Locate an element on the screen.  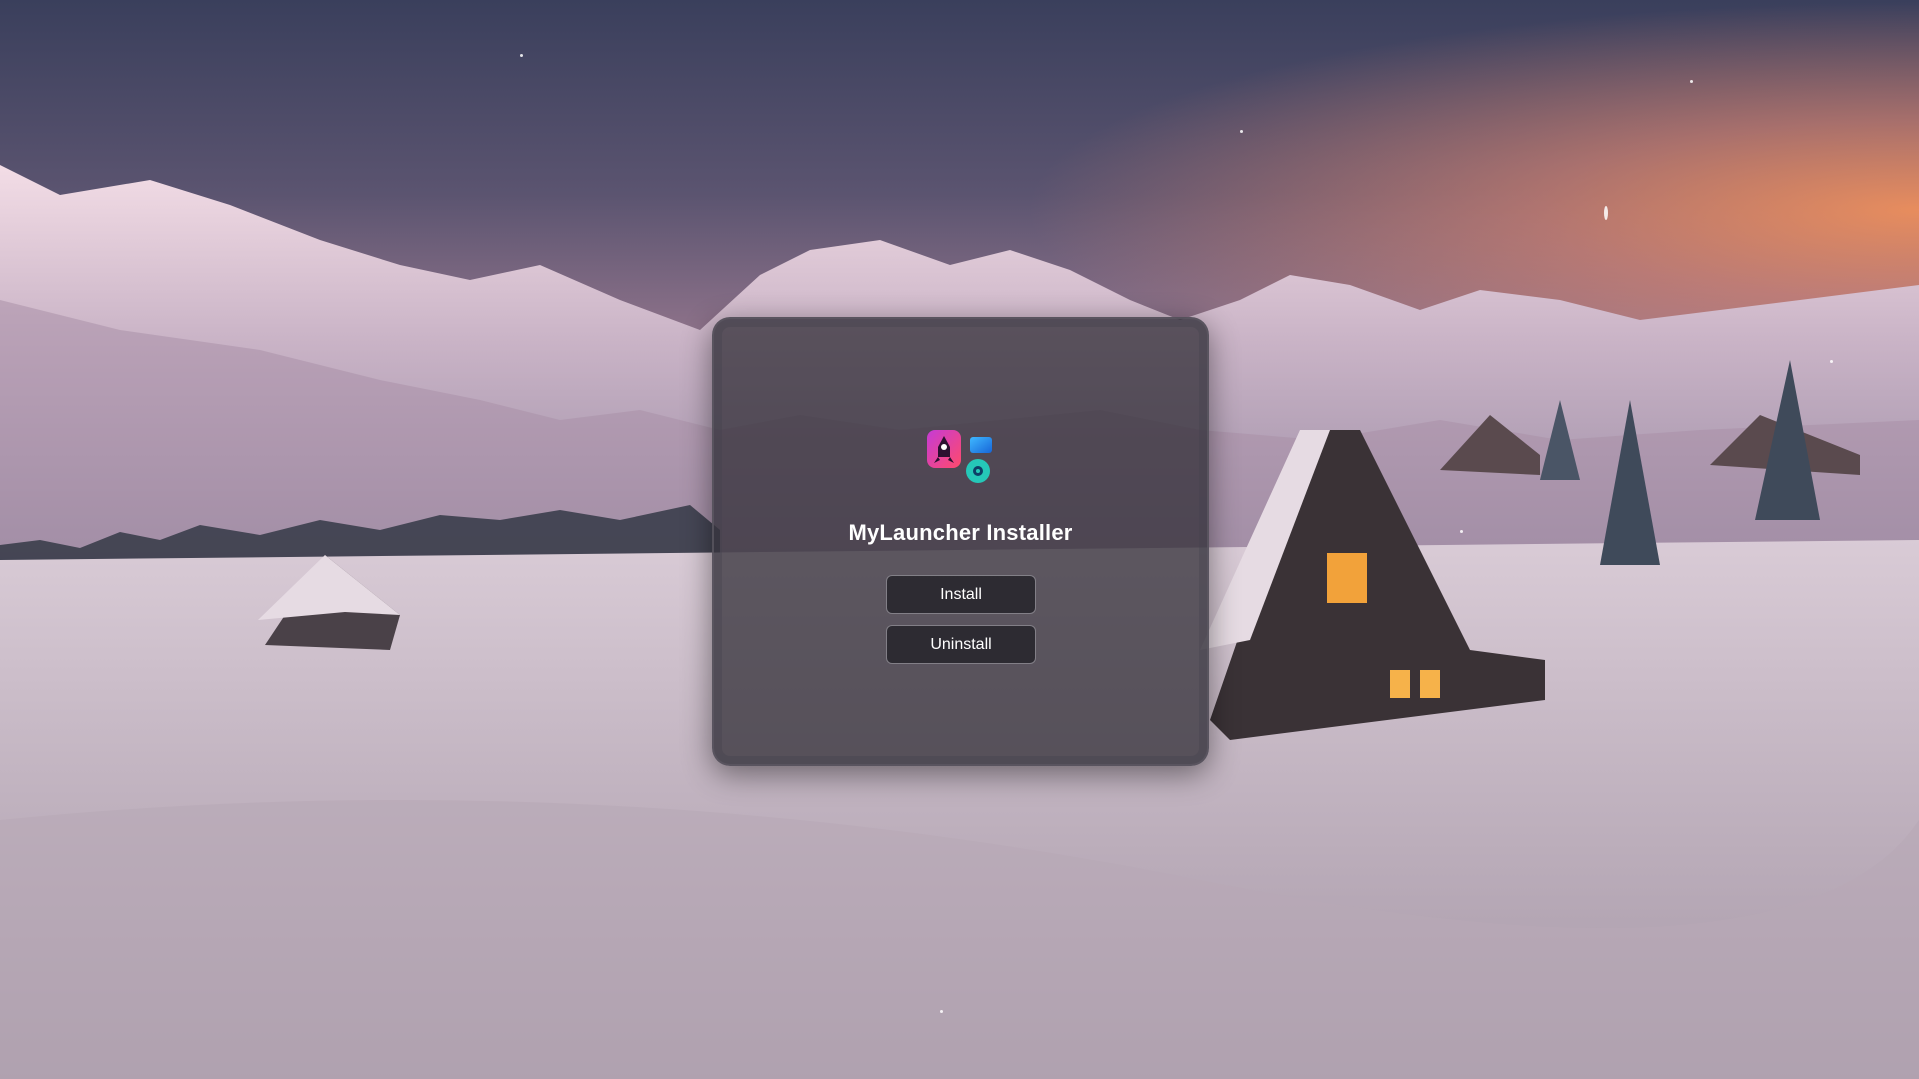
installer-window: MyLauncher Installer Install Uninstall is located at coordinates (960, 541).